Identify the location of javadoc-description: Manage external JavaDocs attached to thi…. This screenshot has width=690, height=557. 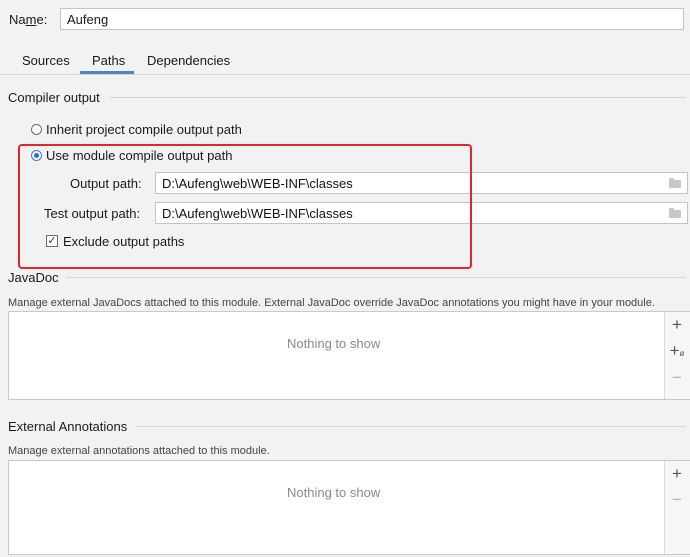
(331, 303).